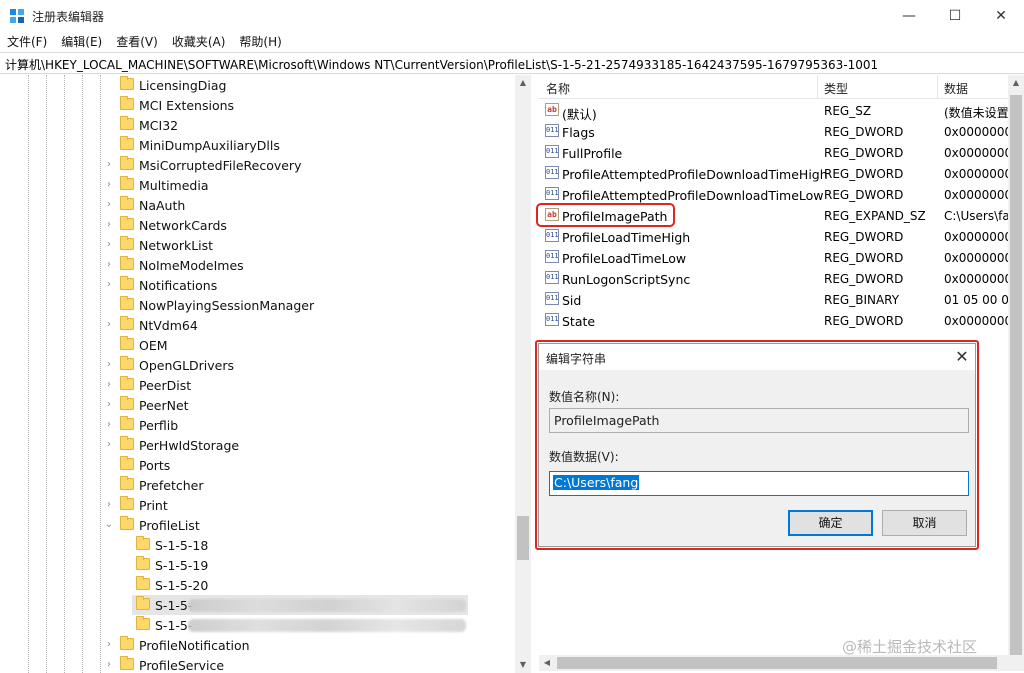 This screenshot has width=1024, height=673. Describe the element at coordinates (257, 305) in the screenshot. I see `tree-item: NowPlayingSessionManager` at that location.